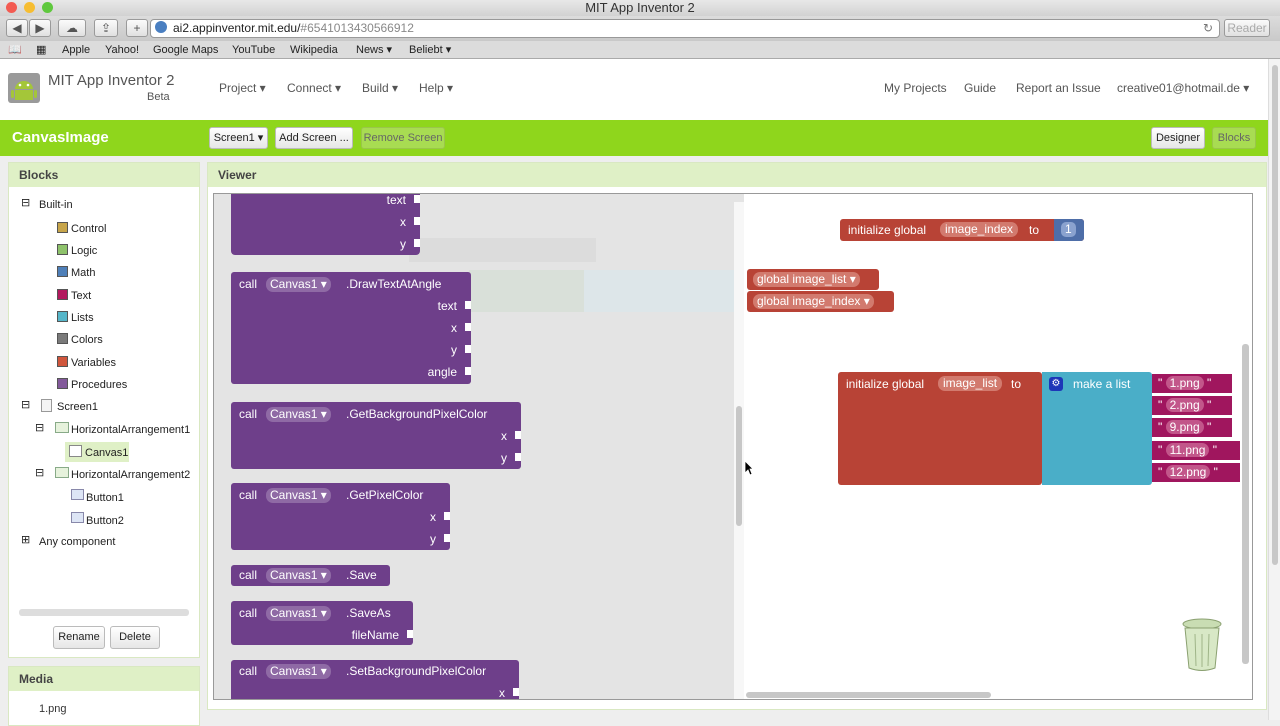 The width and height of the screenshot is (1280, 726). Describe the element at coordinates (1056, 384) in the screenshot. I see `mutator-gear-icon: ⚙` at that location.